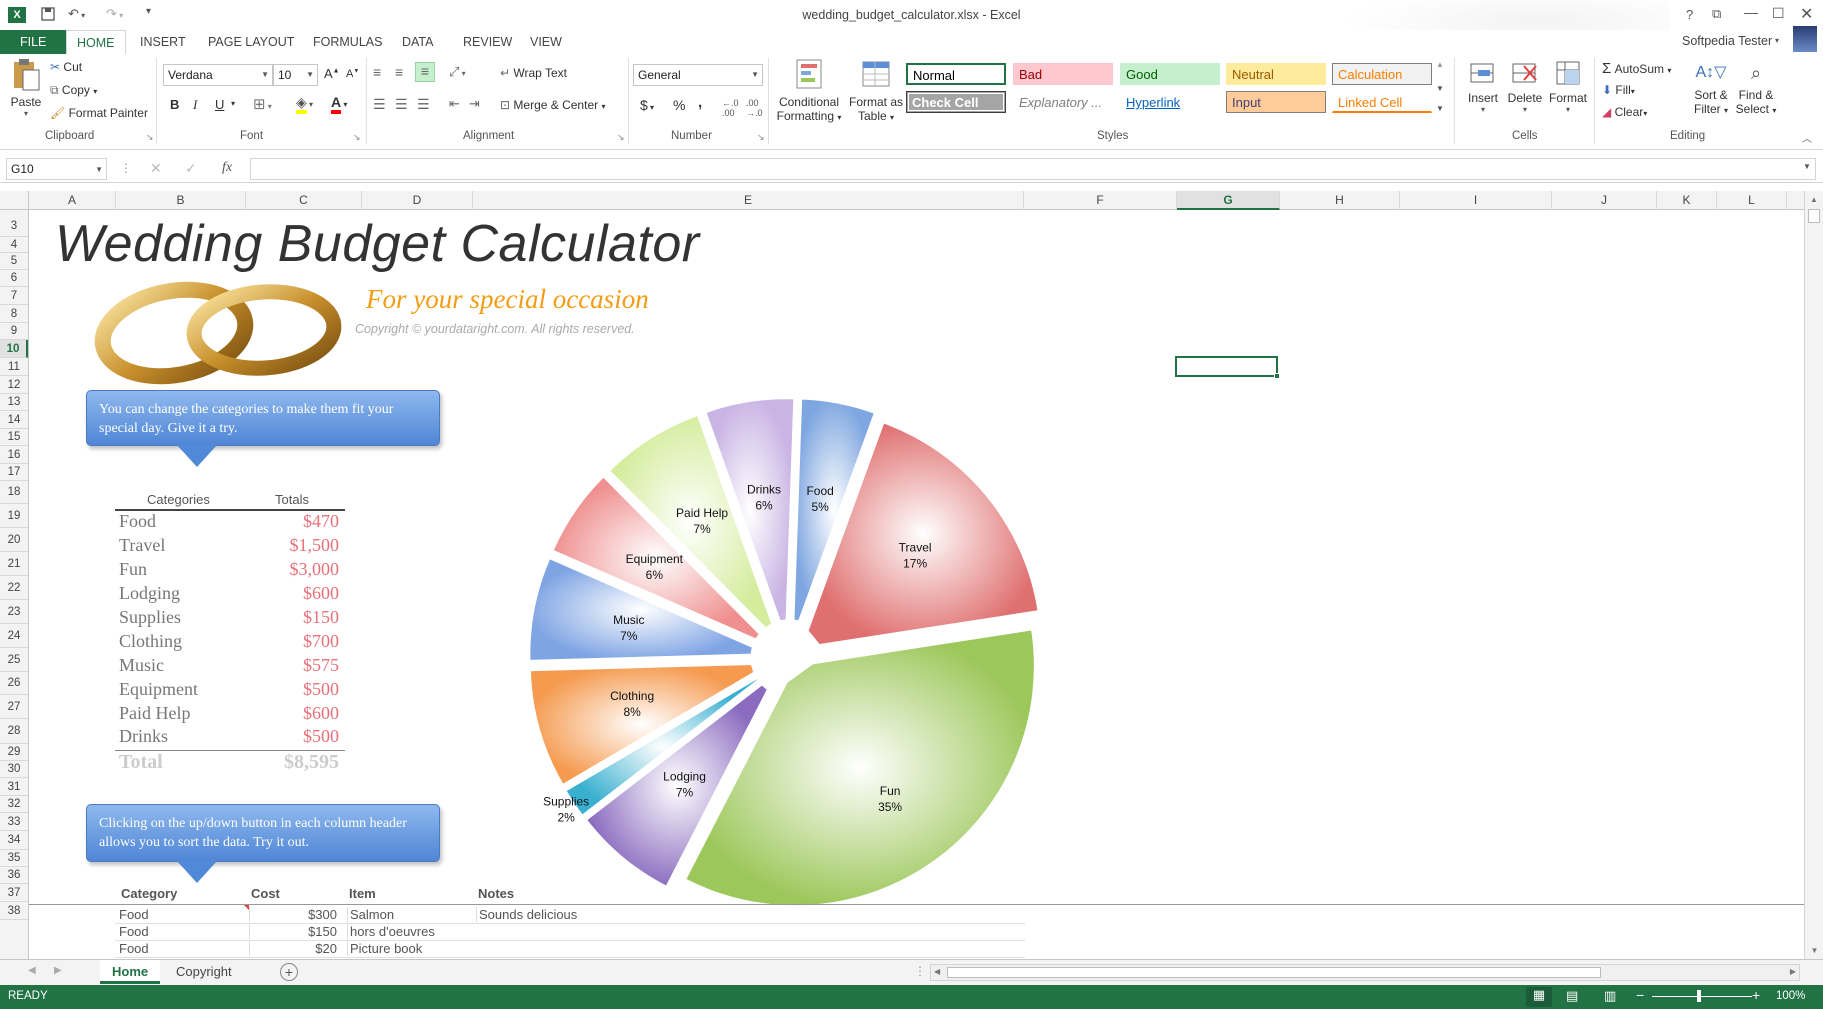  Describe the element at coordinates (14, 731) in the screenshot. I see `row-header-28: 28` at that location.